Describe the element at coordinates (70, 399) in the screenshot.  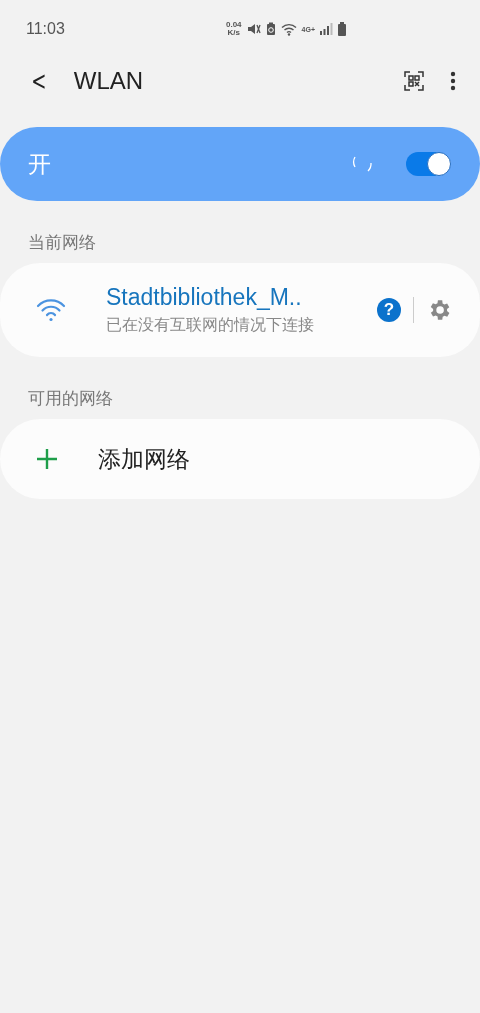
I see `section-header: 可用的网络` at that location.